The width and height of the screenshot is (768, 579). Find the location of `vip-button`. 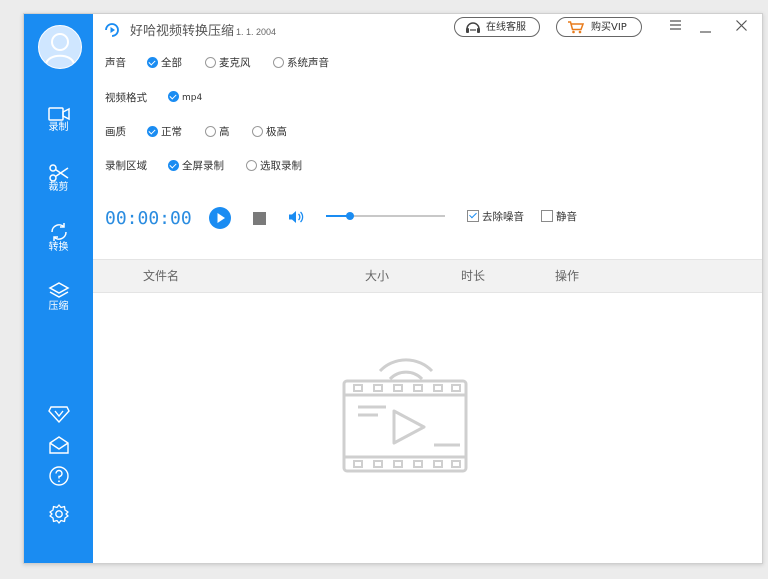

vip-button is located at coordinates (58, 414).